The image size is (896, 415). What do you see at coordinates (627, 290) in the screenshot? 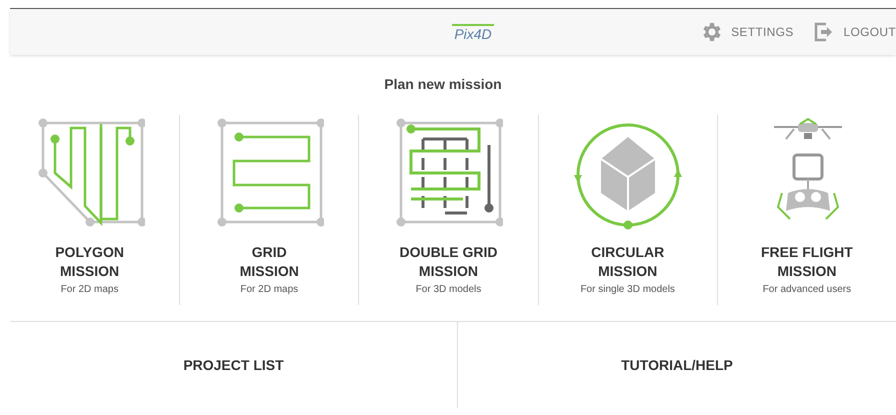
I see `mission-description: For single 3D models` at bounding box center [627, 290].